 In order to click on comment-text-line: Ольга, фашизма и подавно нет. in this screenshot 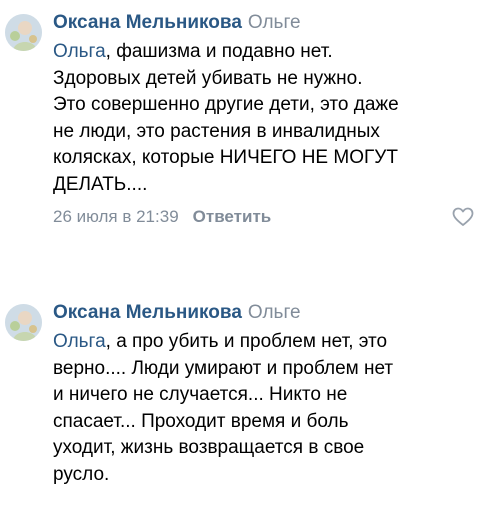, I will do `click(265, 52)`.